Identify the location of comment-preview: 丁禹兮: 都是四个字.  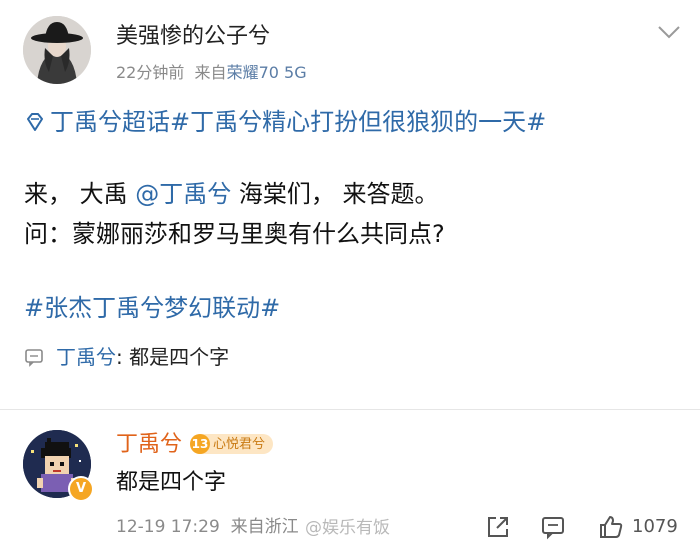
(126, 357).